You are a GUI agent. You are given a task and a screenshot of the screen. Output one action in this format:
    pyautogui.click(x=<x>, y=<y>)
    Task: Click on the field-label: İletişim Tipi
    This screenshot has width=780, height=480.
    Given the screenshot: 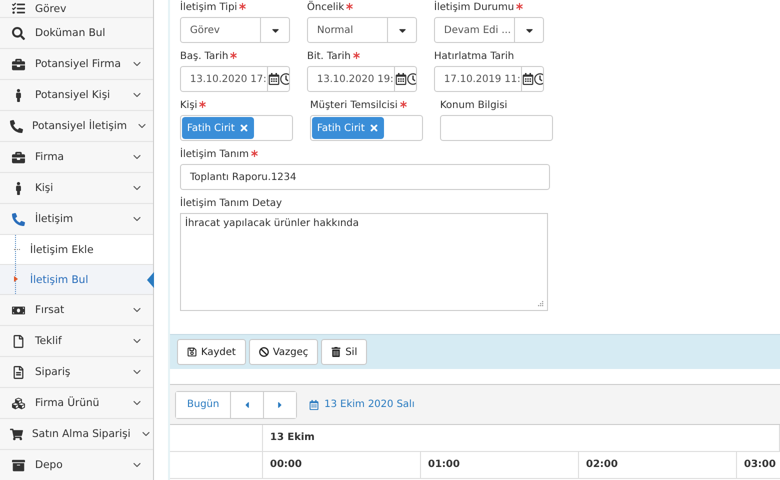 What is the action you would take?
    pyautogui.click(x=209, y=7)
    